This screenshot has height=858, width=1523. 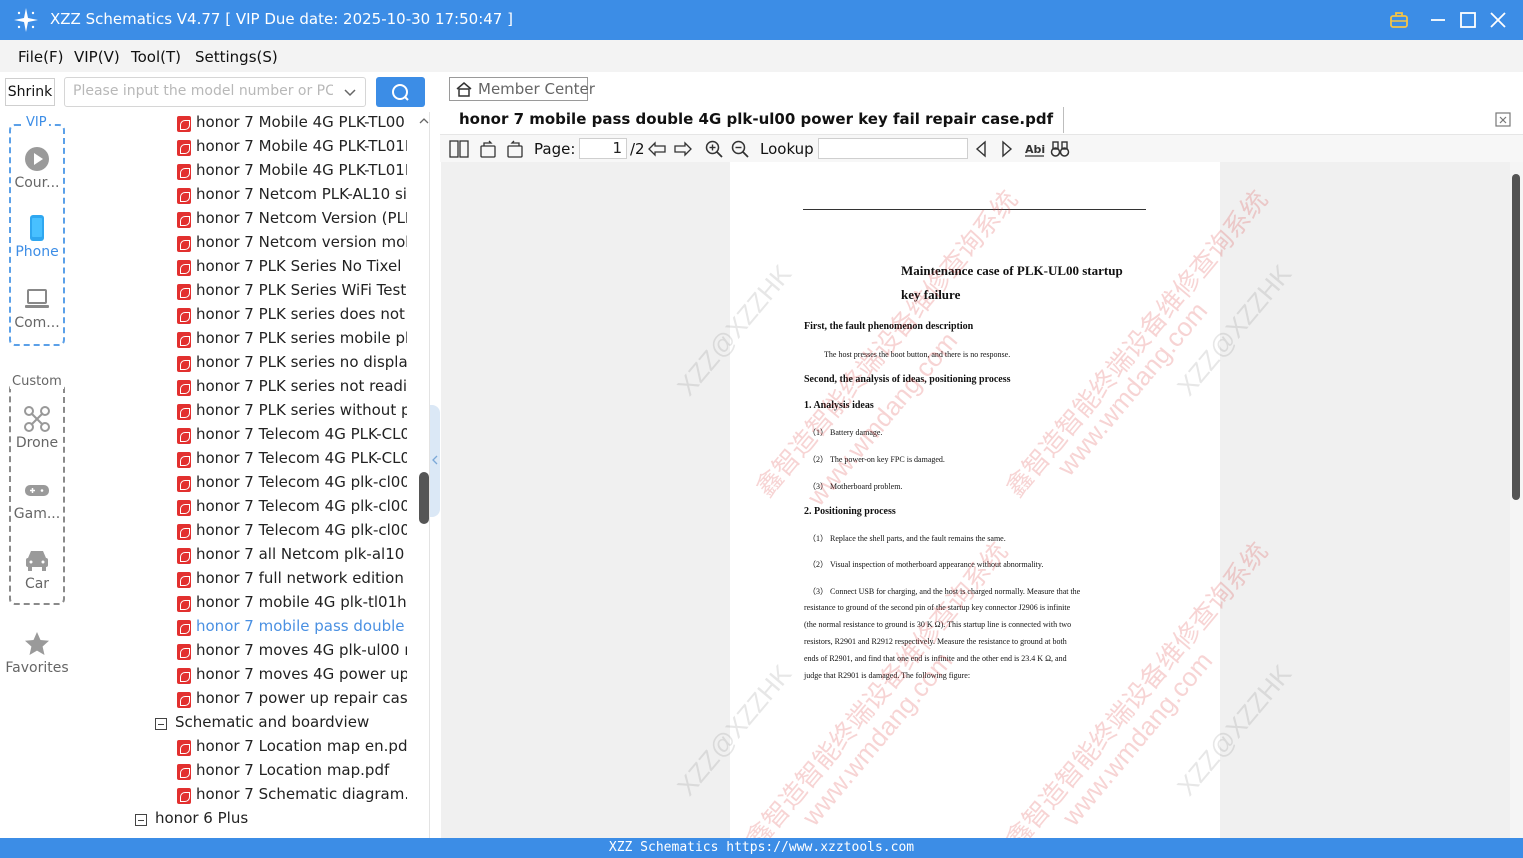 I want to click on tree-file-item: honor 7 Mobile 4G PLK-TL01H I, so click(x=292, y=148).